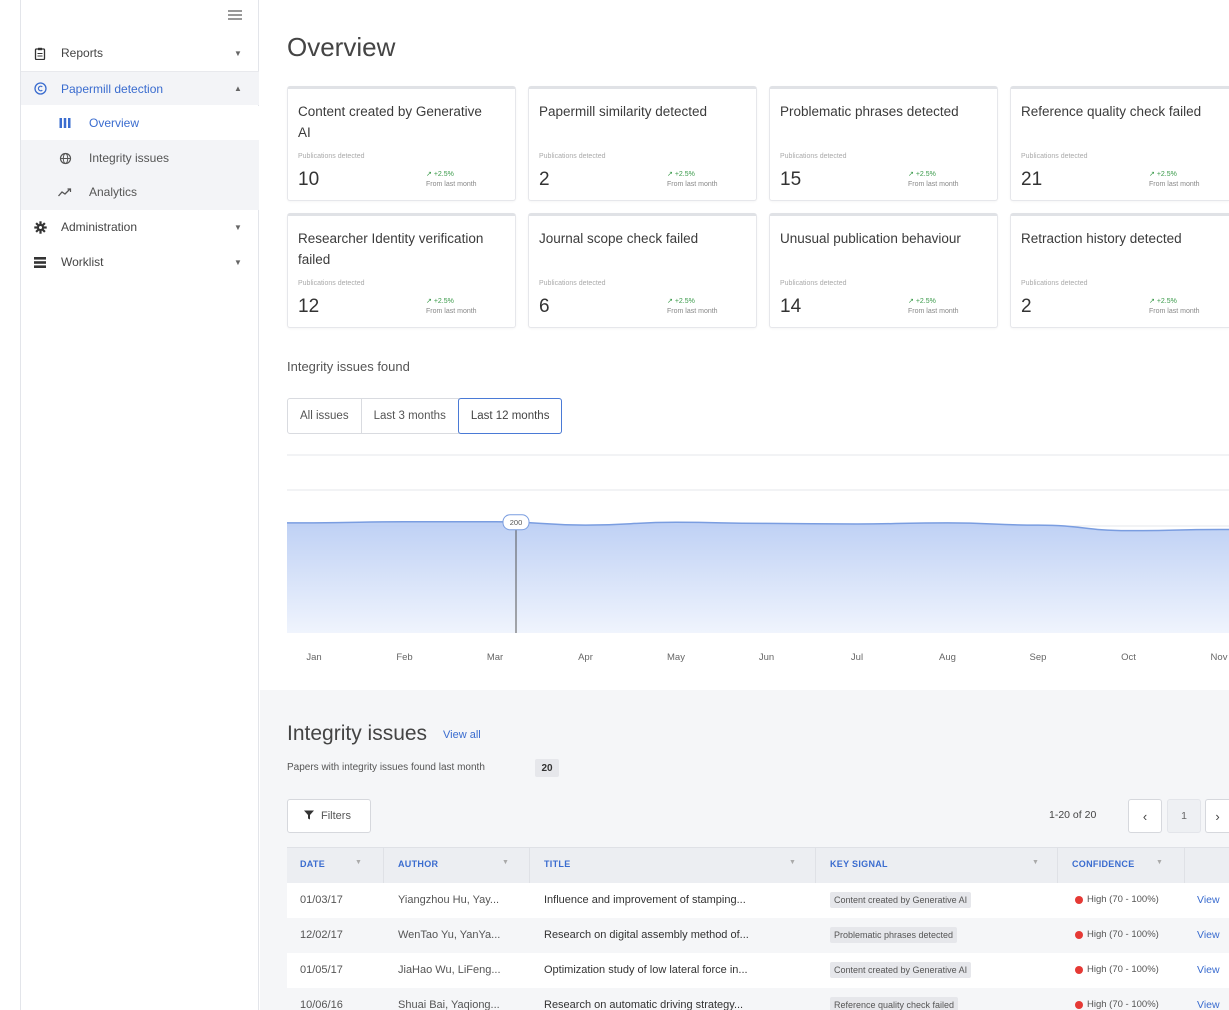 Image resolution: width=1229 pixels, height=1010 pixels. Describe the element at coordinates (1032, 179) in the screenshot. I see `card-value: 21` at that location.